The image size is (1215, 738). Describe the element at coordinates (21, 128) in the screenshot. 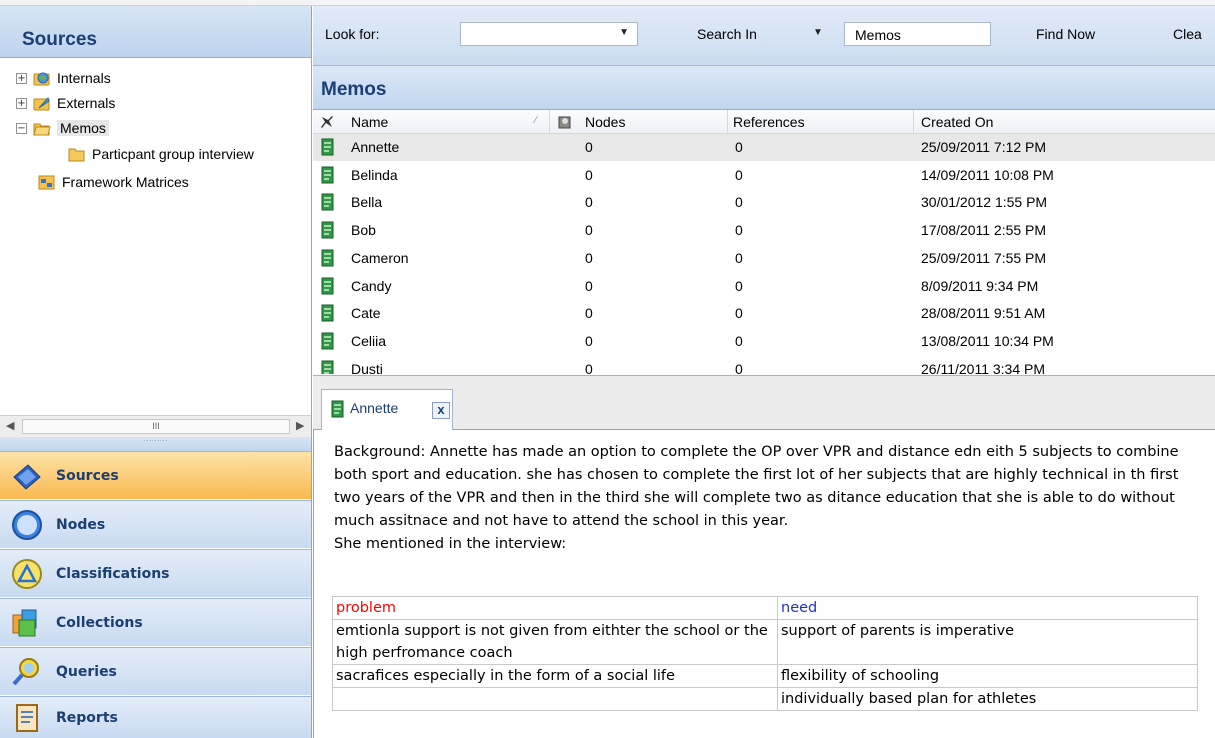

I see `collapse-icon: −` at that location.